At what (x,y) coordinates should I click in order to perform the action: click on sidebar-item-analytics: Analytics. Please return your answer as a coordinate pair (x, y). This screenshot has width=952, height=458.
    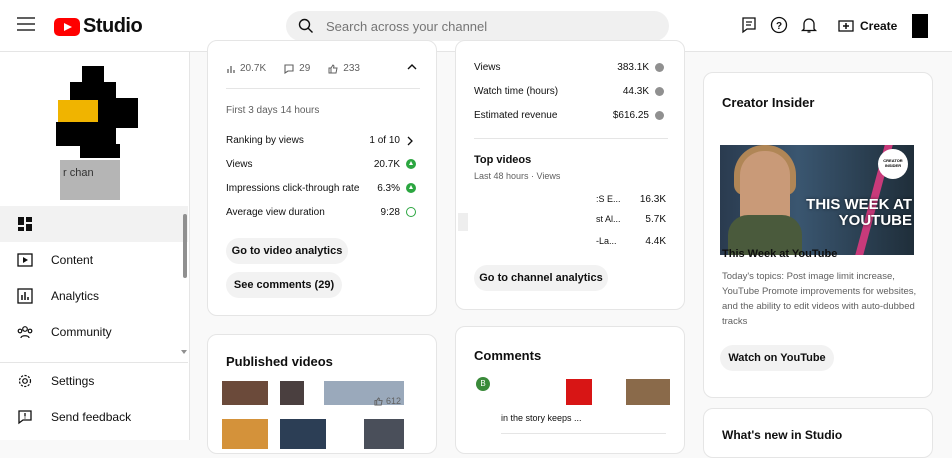
    Looking at the image, I should click on (94, 296).